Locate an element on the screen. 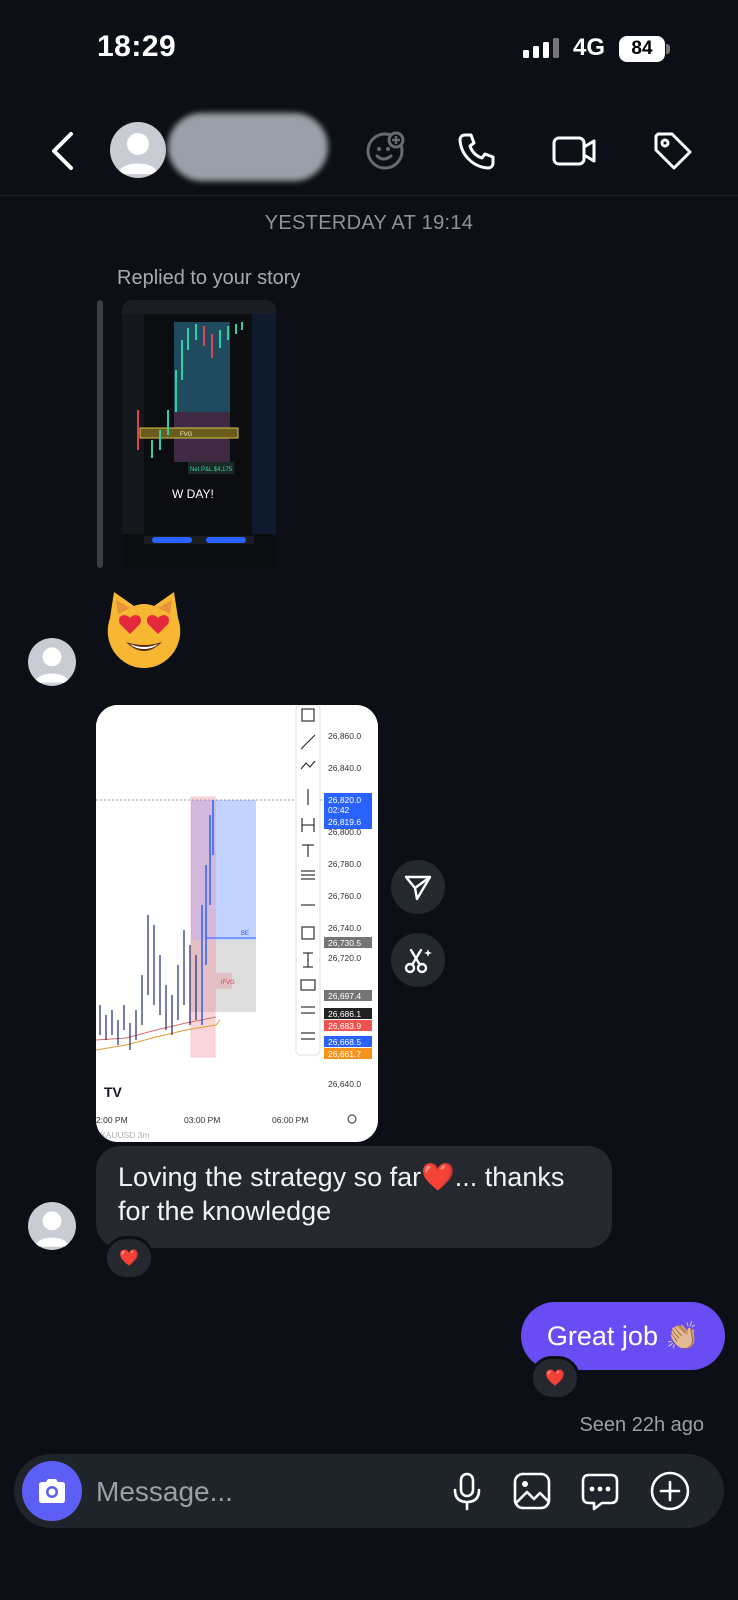  send-icon is located at coordinates (418, 888).